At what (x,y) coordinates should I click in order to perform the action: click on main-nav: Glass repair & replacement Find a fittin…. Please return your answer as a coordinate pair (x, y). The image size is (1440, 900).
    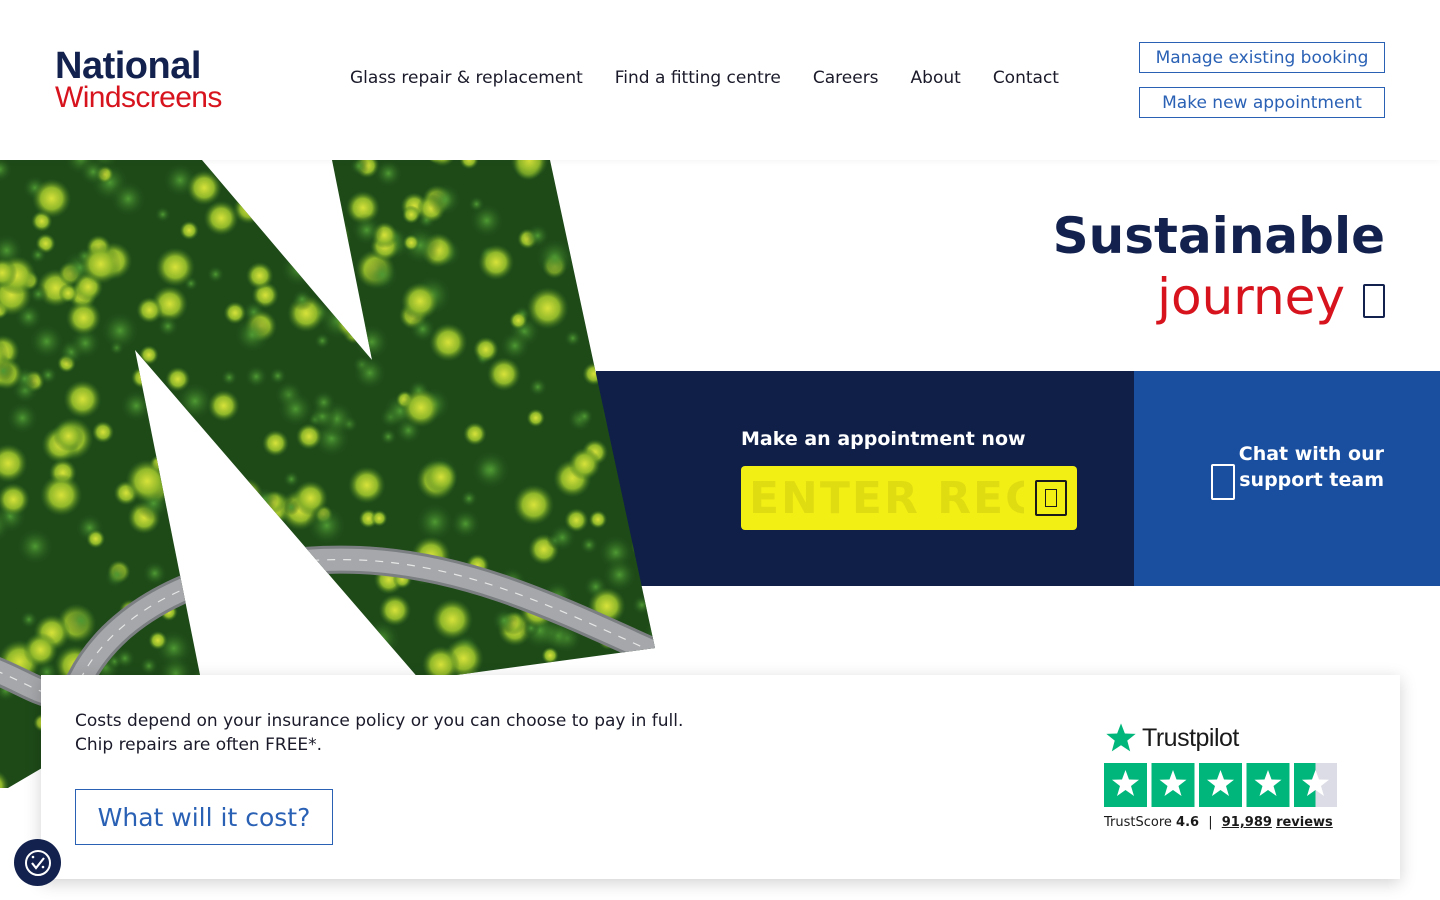
    Looking at the image, I should click on (704, 78).